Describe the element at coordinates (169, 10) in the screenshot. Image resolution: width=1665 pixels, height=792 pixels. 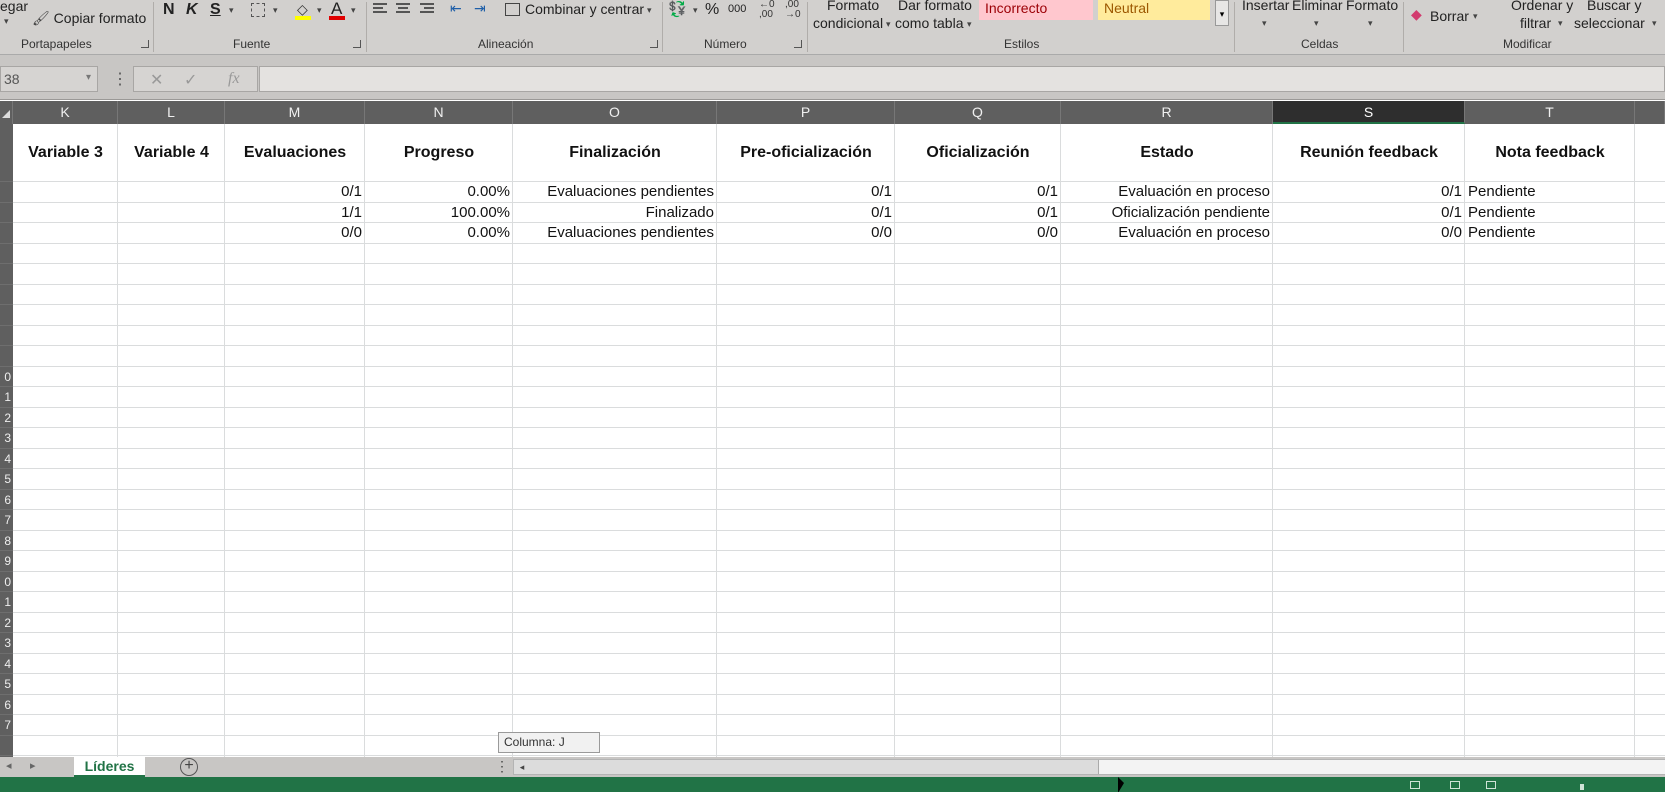
I see `bold-button: N` at that location.